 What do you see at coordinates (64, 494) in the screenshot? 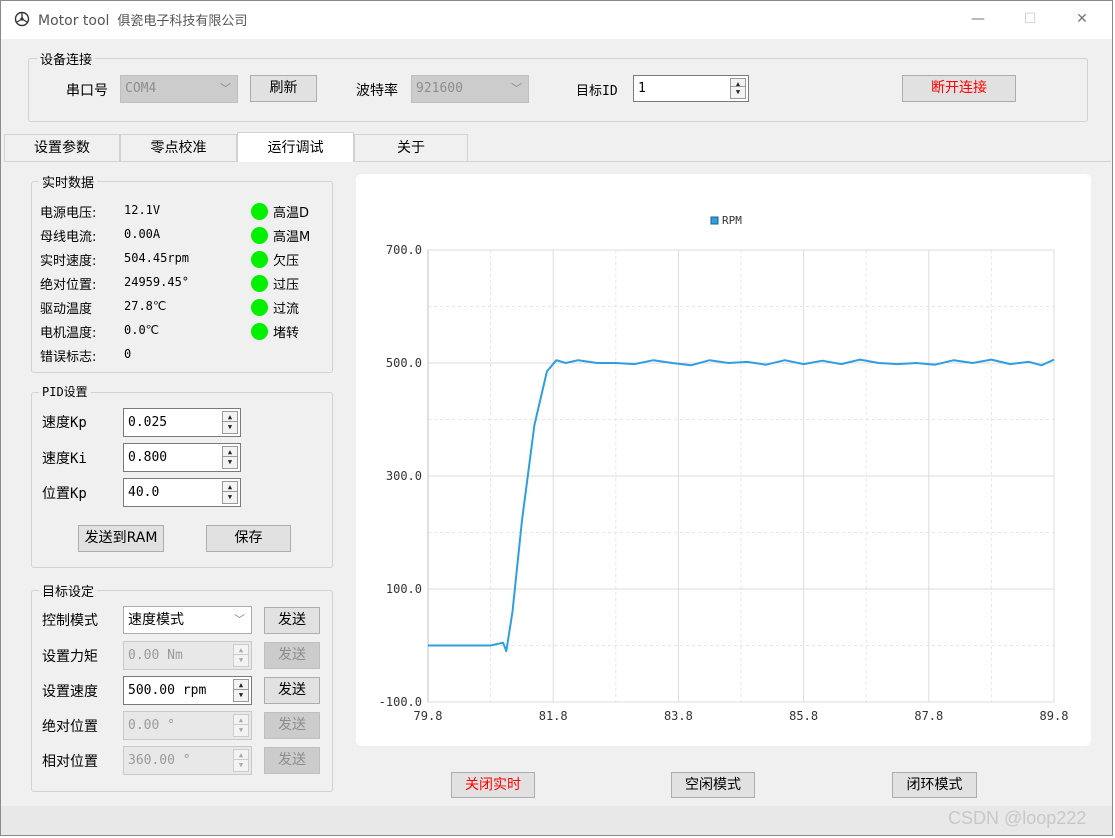
I see `pos-kp-label: 位置Kp` at bounding box center [64, 494].